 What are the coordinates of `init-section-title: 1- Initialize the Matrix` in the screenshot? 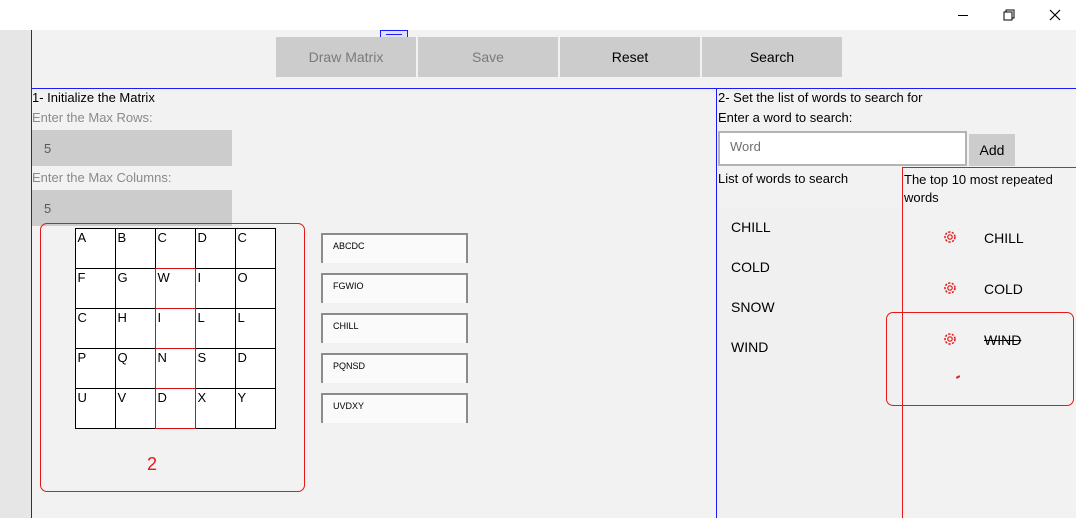 It's located at (93, 97).